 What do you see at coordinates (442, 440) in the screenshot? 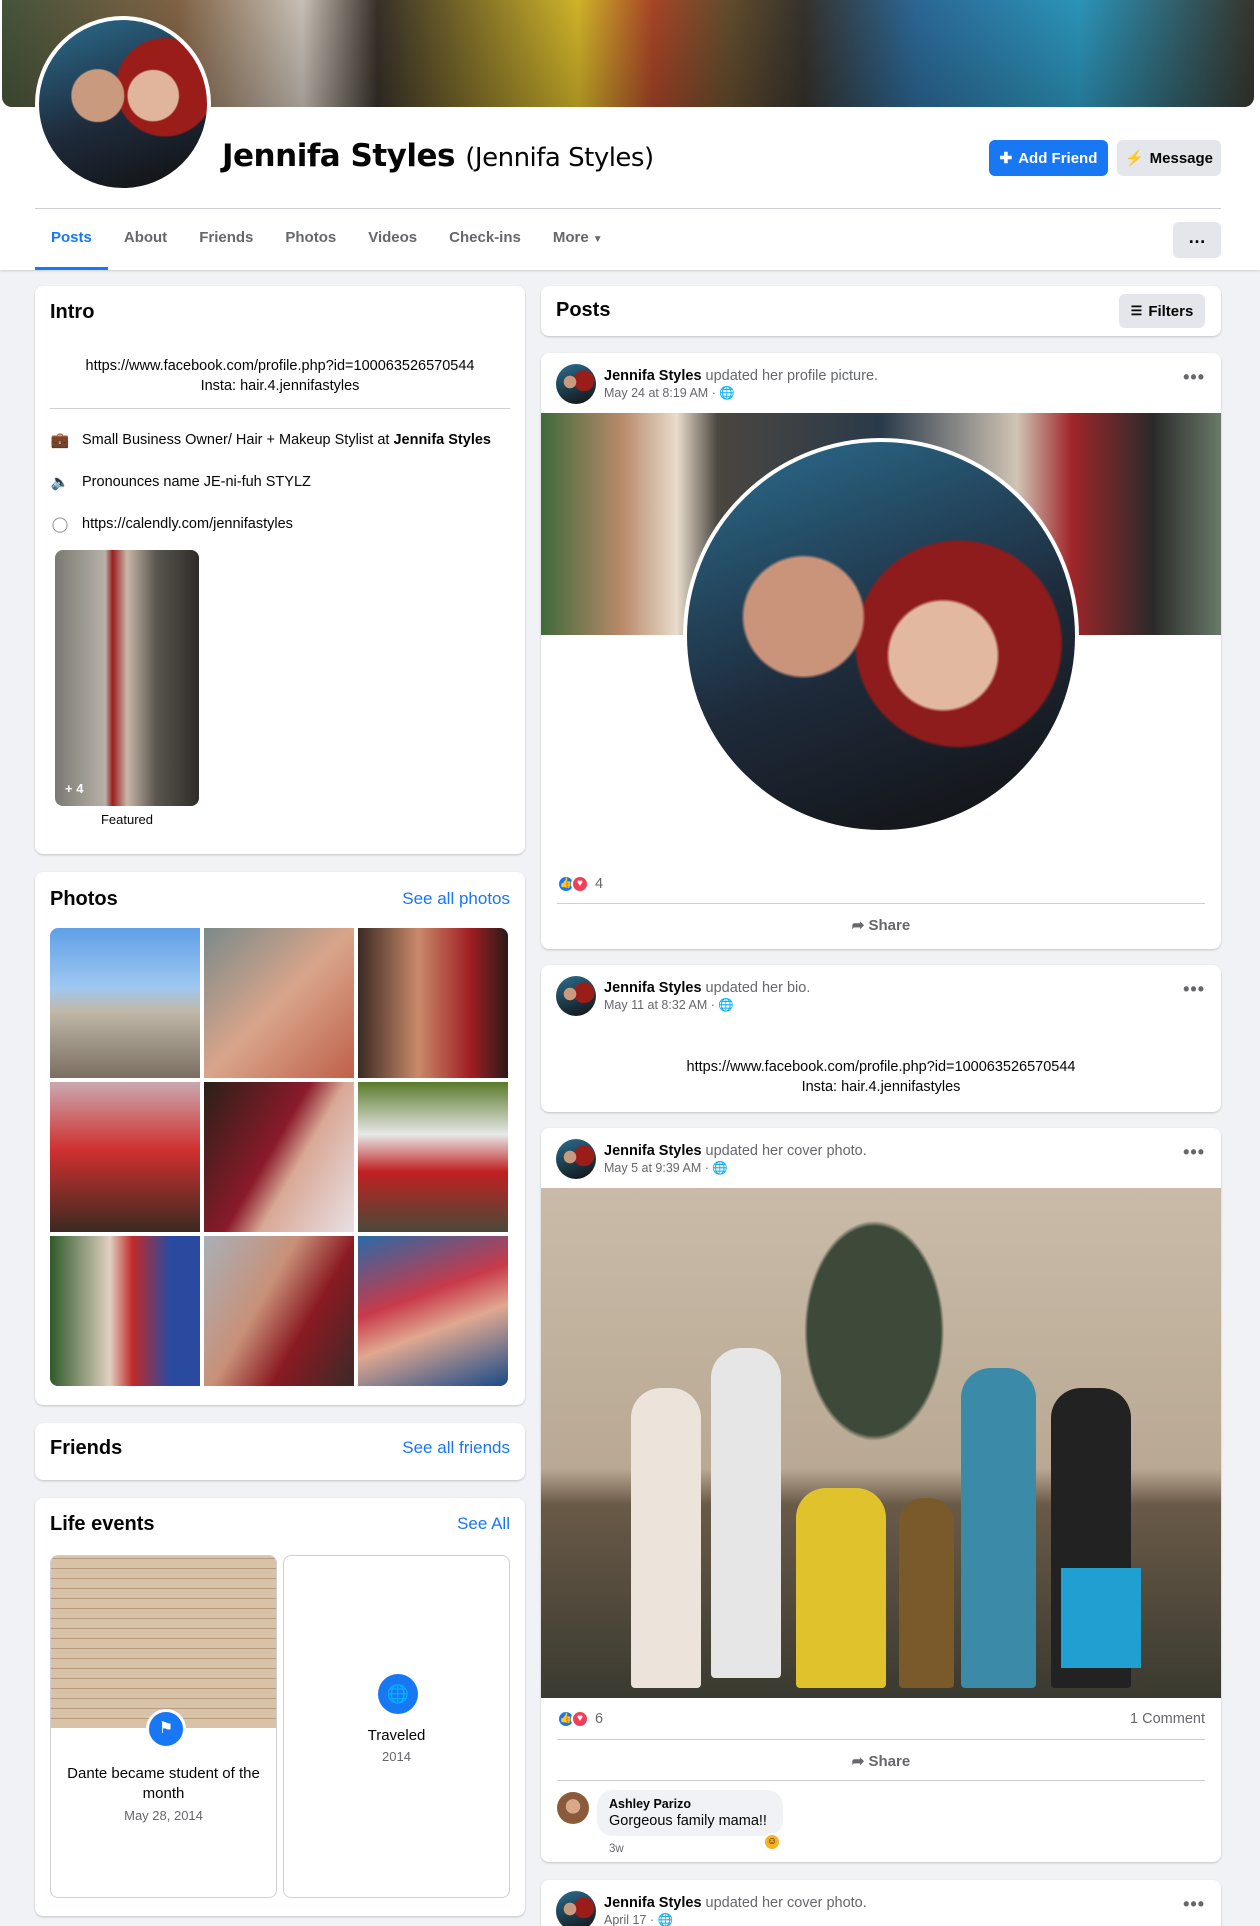
I see `work-place-link: Jennifa Styles` at bounding box center [442, 440].